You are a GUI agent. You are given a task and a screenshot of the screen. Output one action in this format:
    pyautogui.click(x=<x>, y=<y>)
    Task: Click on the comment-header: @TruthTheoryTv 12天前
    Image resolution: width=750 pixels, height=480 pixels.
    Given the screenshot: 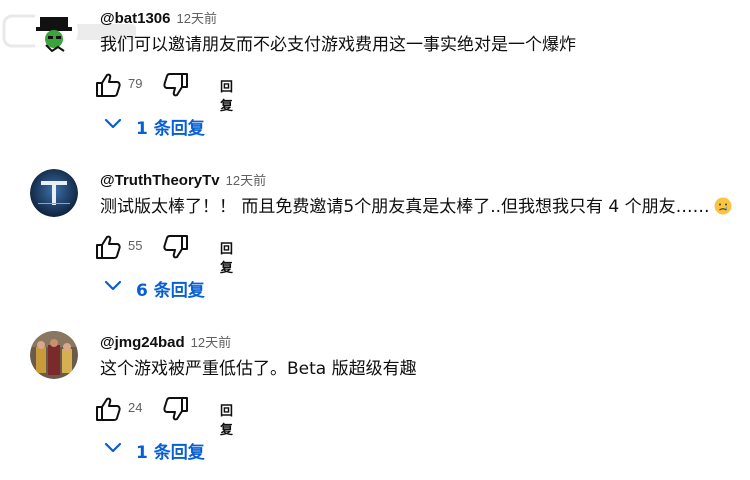 What is the action you would take?
    pyautogui.click(x=183, y=180)
    